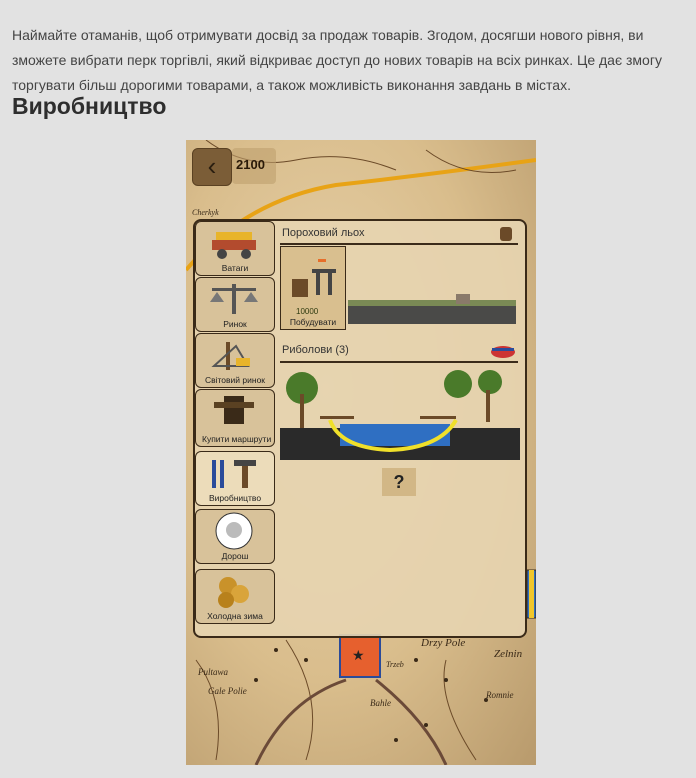 The image size is (696, 778). I want to click on map-label: Cherkyk, so click(205, 212).